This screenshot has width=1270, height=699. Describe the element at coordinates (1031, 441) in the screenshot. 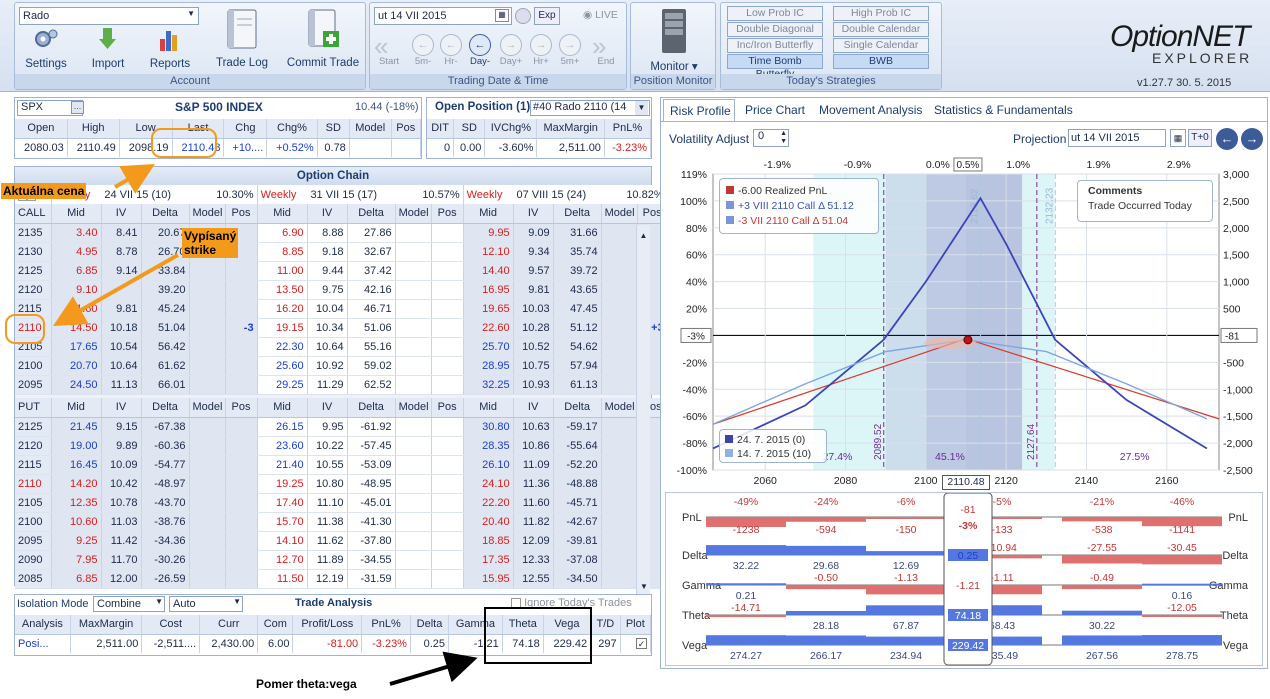

I see `breakeven-label: 2127.64` at that location.